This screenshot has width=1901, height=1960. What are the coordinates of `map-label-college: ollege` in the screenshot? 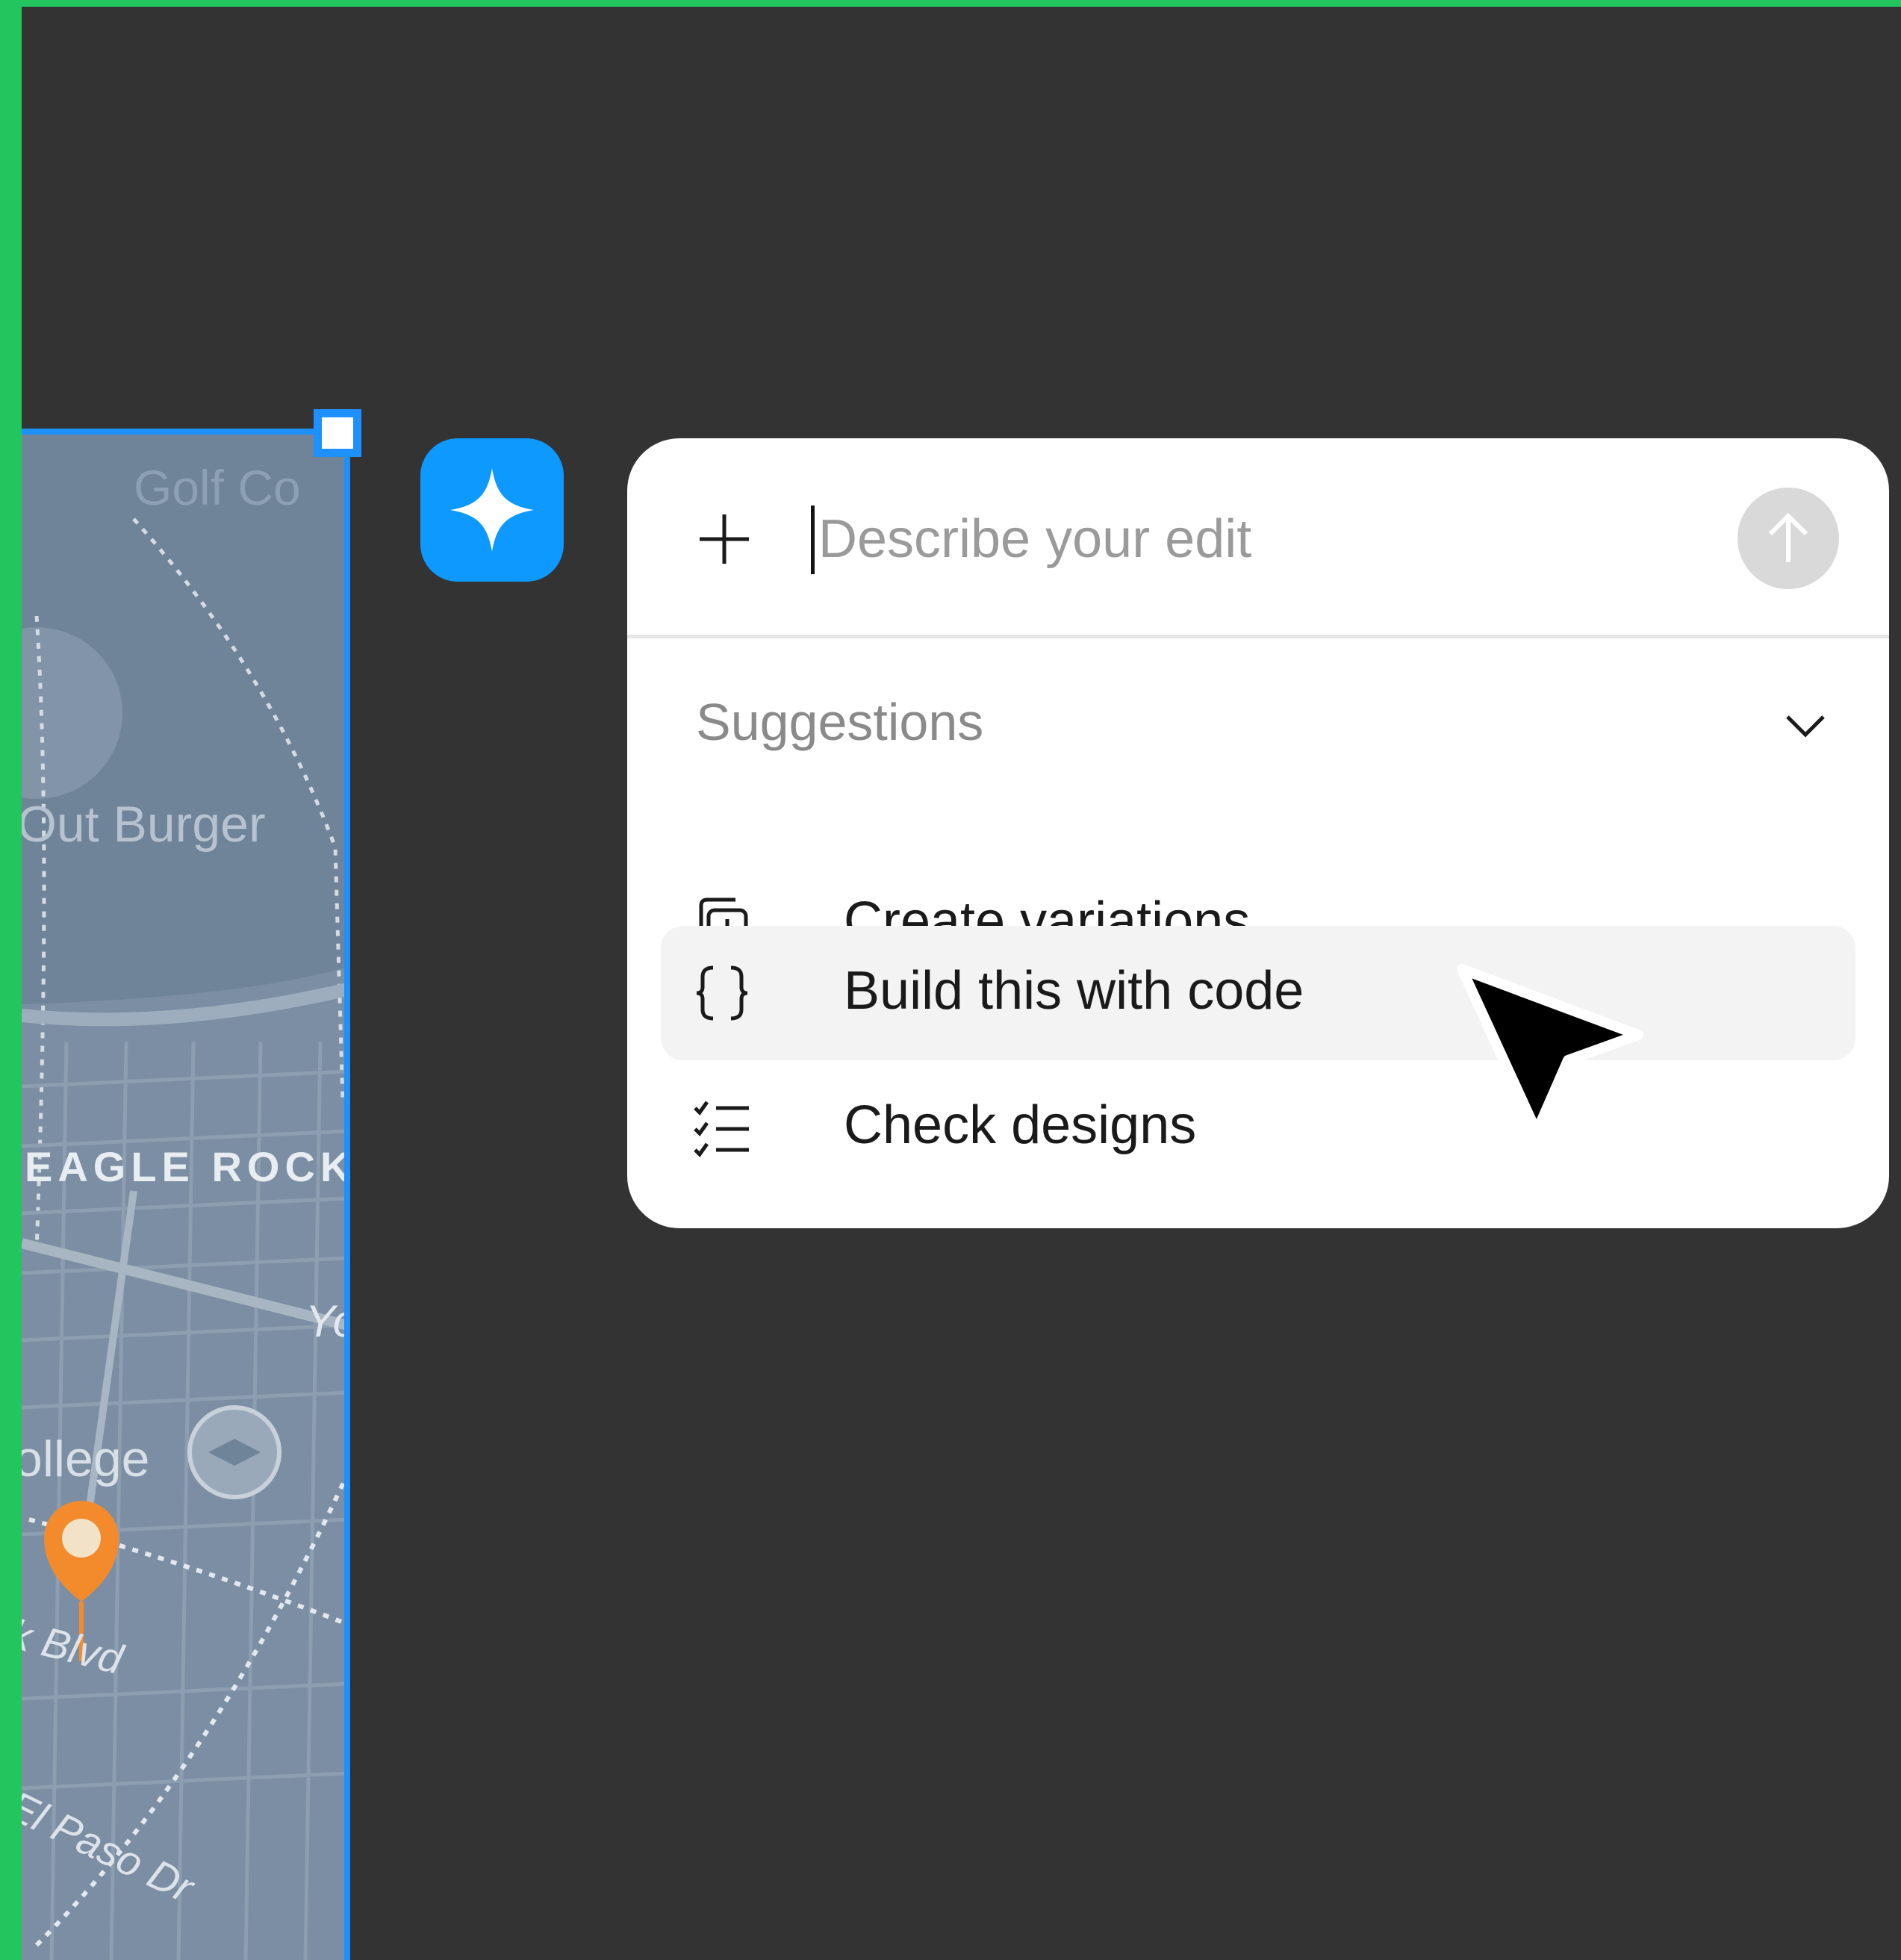 It's located at (86, 1459).